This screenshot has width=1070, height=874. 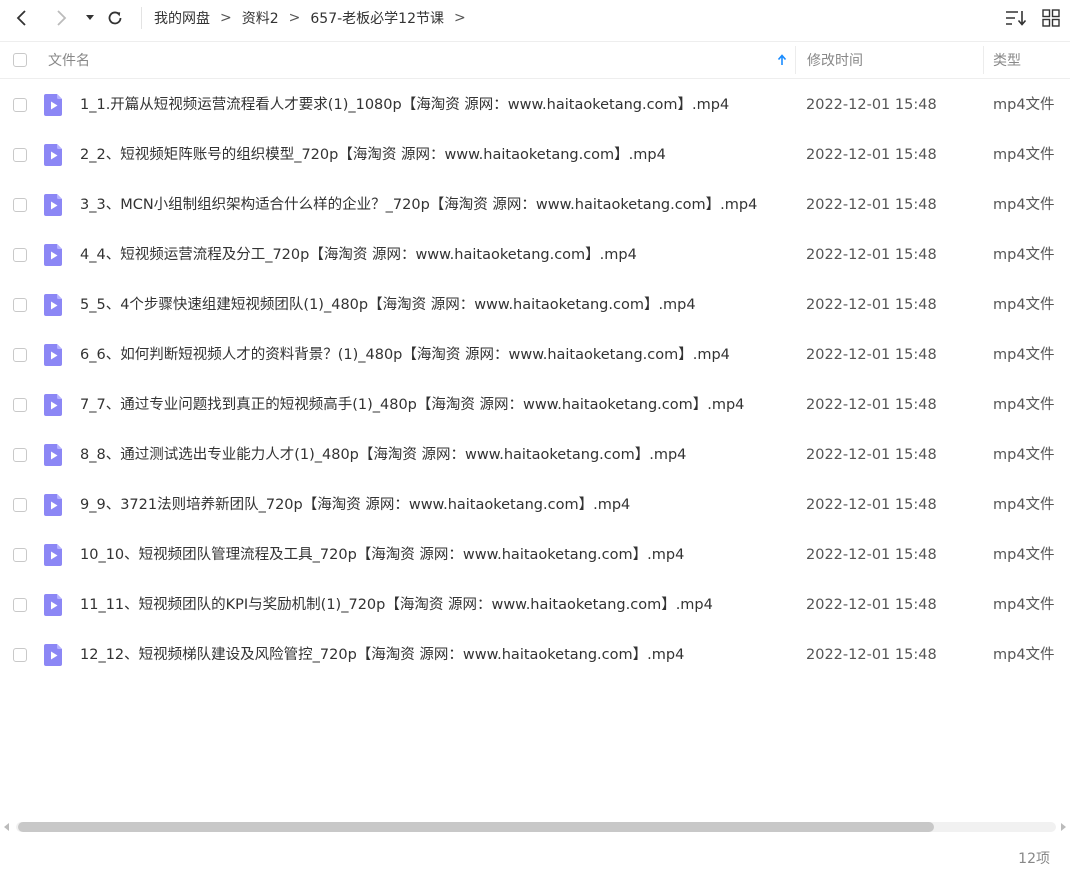 What do you see at coordinates (182, 18) in the screenshot?
I see `breadcrumb-item: 我的网盘` at bounding box center [182, 18].